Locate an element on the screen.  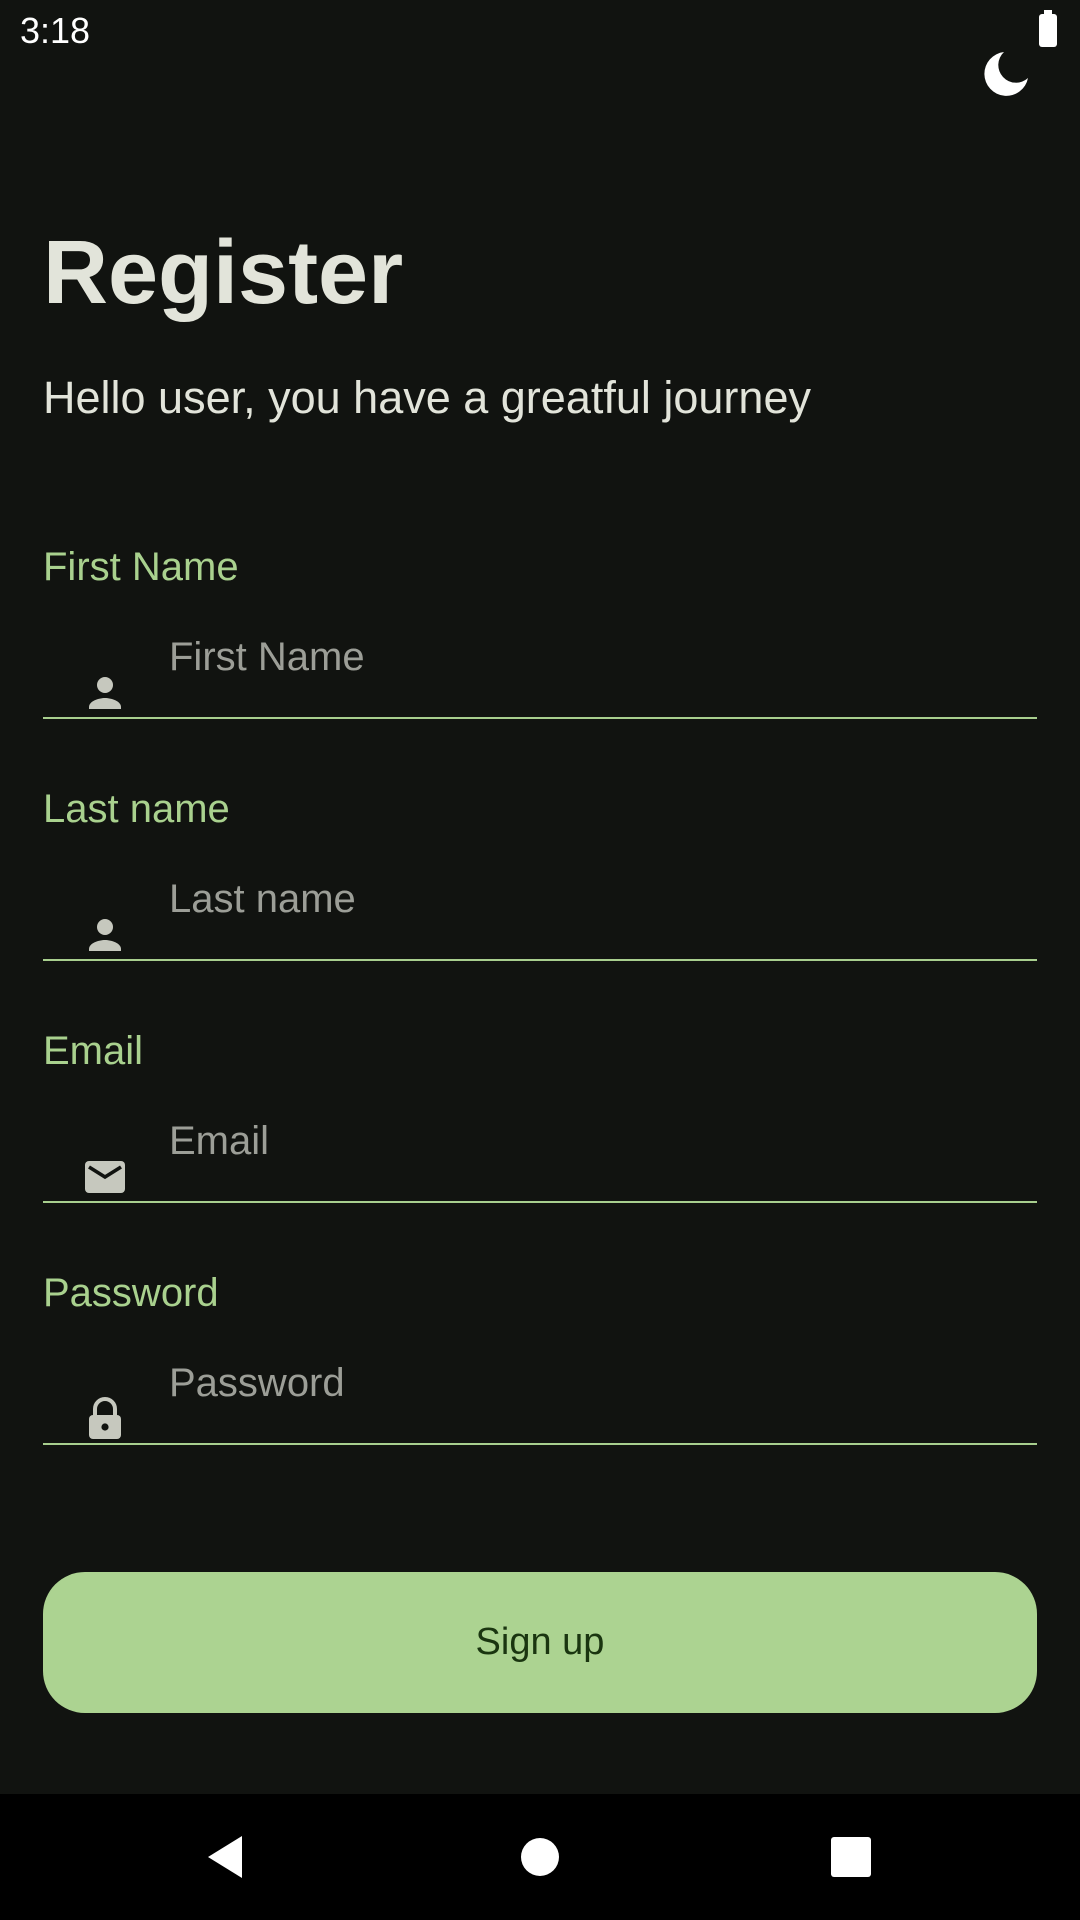
moon-icon is located at coordinates (1006, 74).